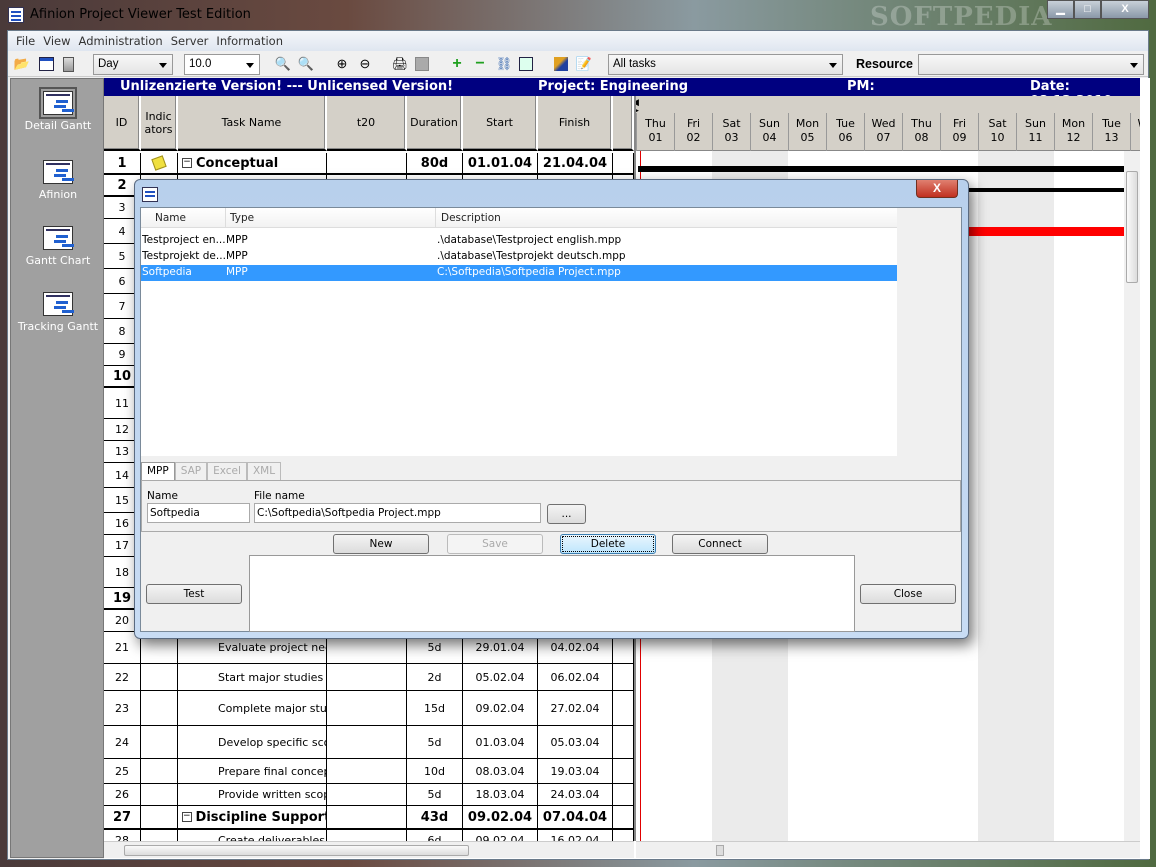 The height and width of the screenshot is (867, 1156). I want to click on column-header-duration: Duration, so click(435, 123).